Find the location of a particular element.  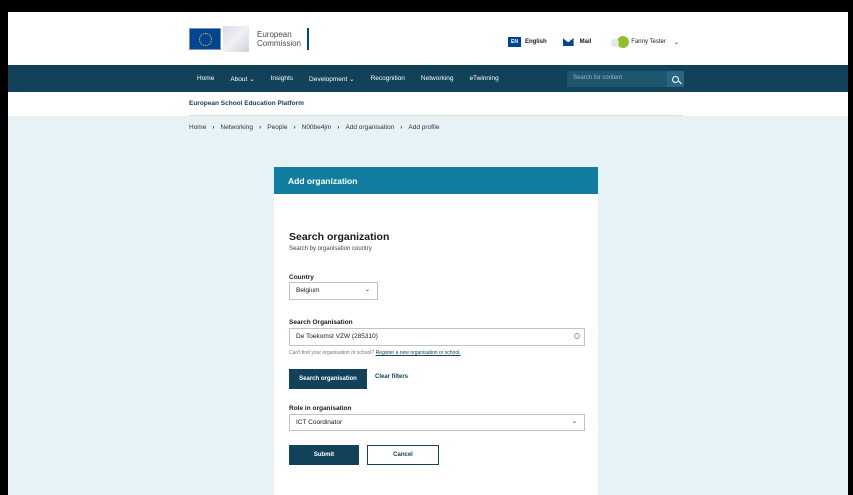

clear-filters-button: Clear filters is located at coordinates (391, 377).